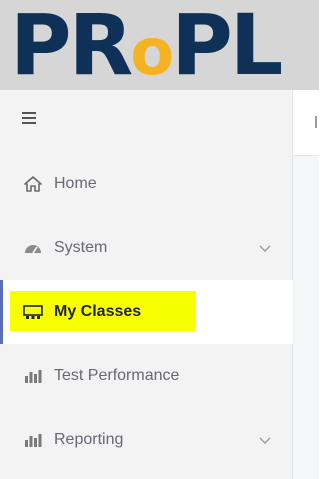 The width and height of the screenshot is (320, 479). What do you see at coordinates (32, 119) in the screenshot?
I see `menu-toggle-icon` at bounding box center [32, 119].